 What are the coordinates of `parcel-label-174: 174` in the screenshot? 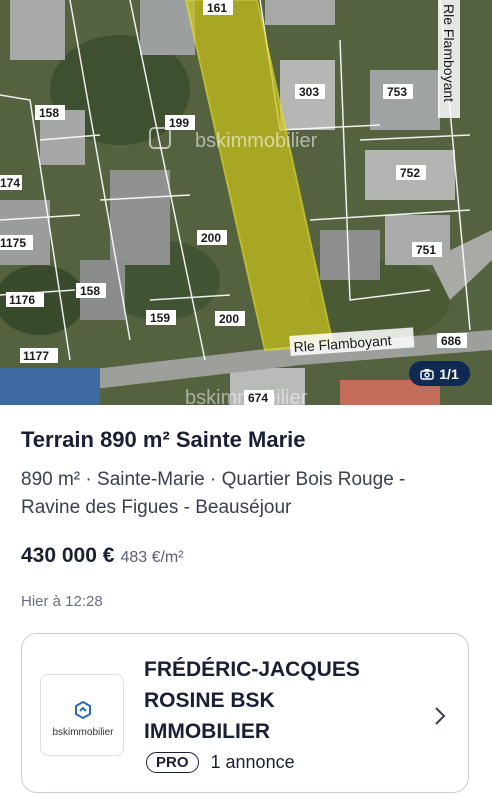 It's located at (11, 182).